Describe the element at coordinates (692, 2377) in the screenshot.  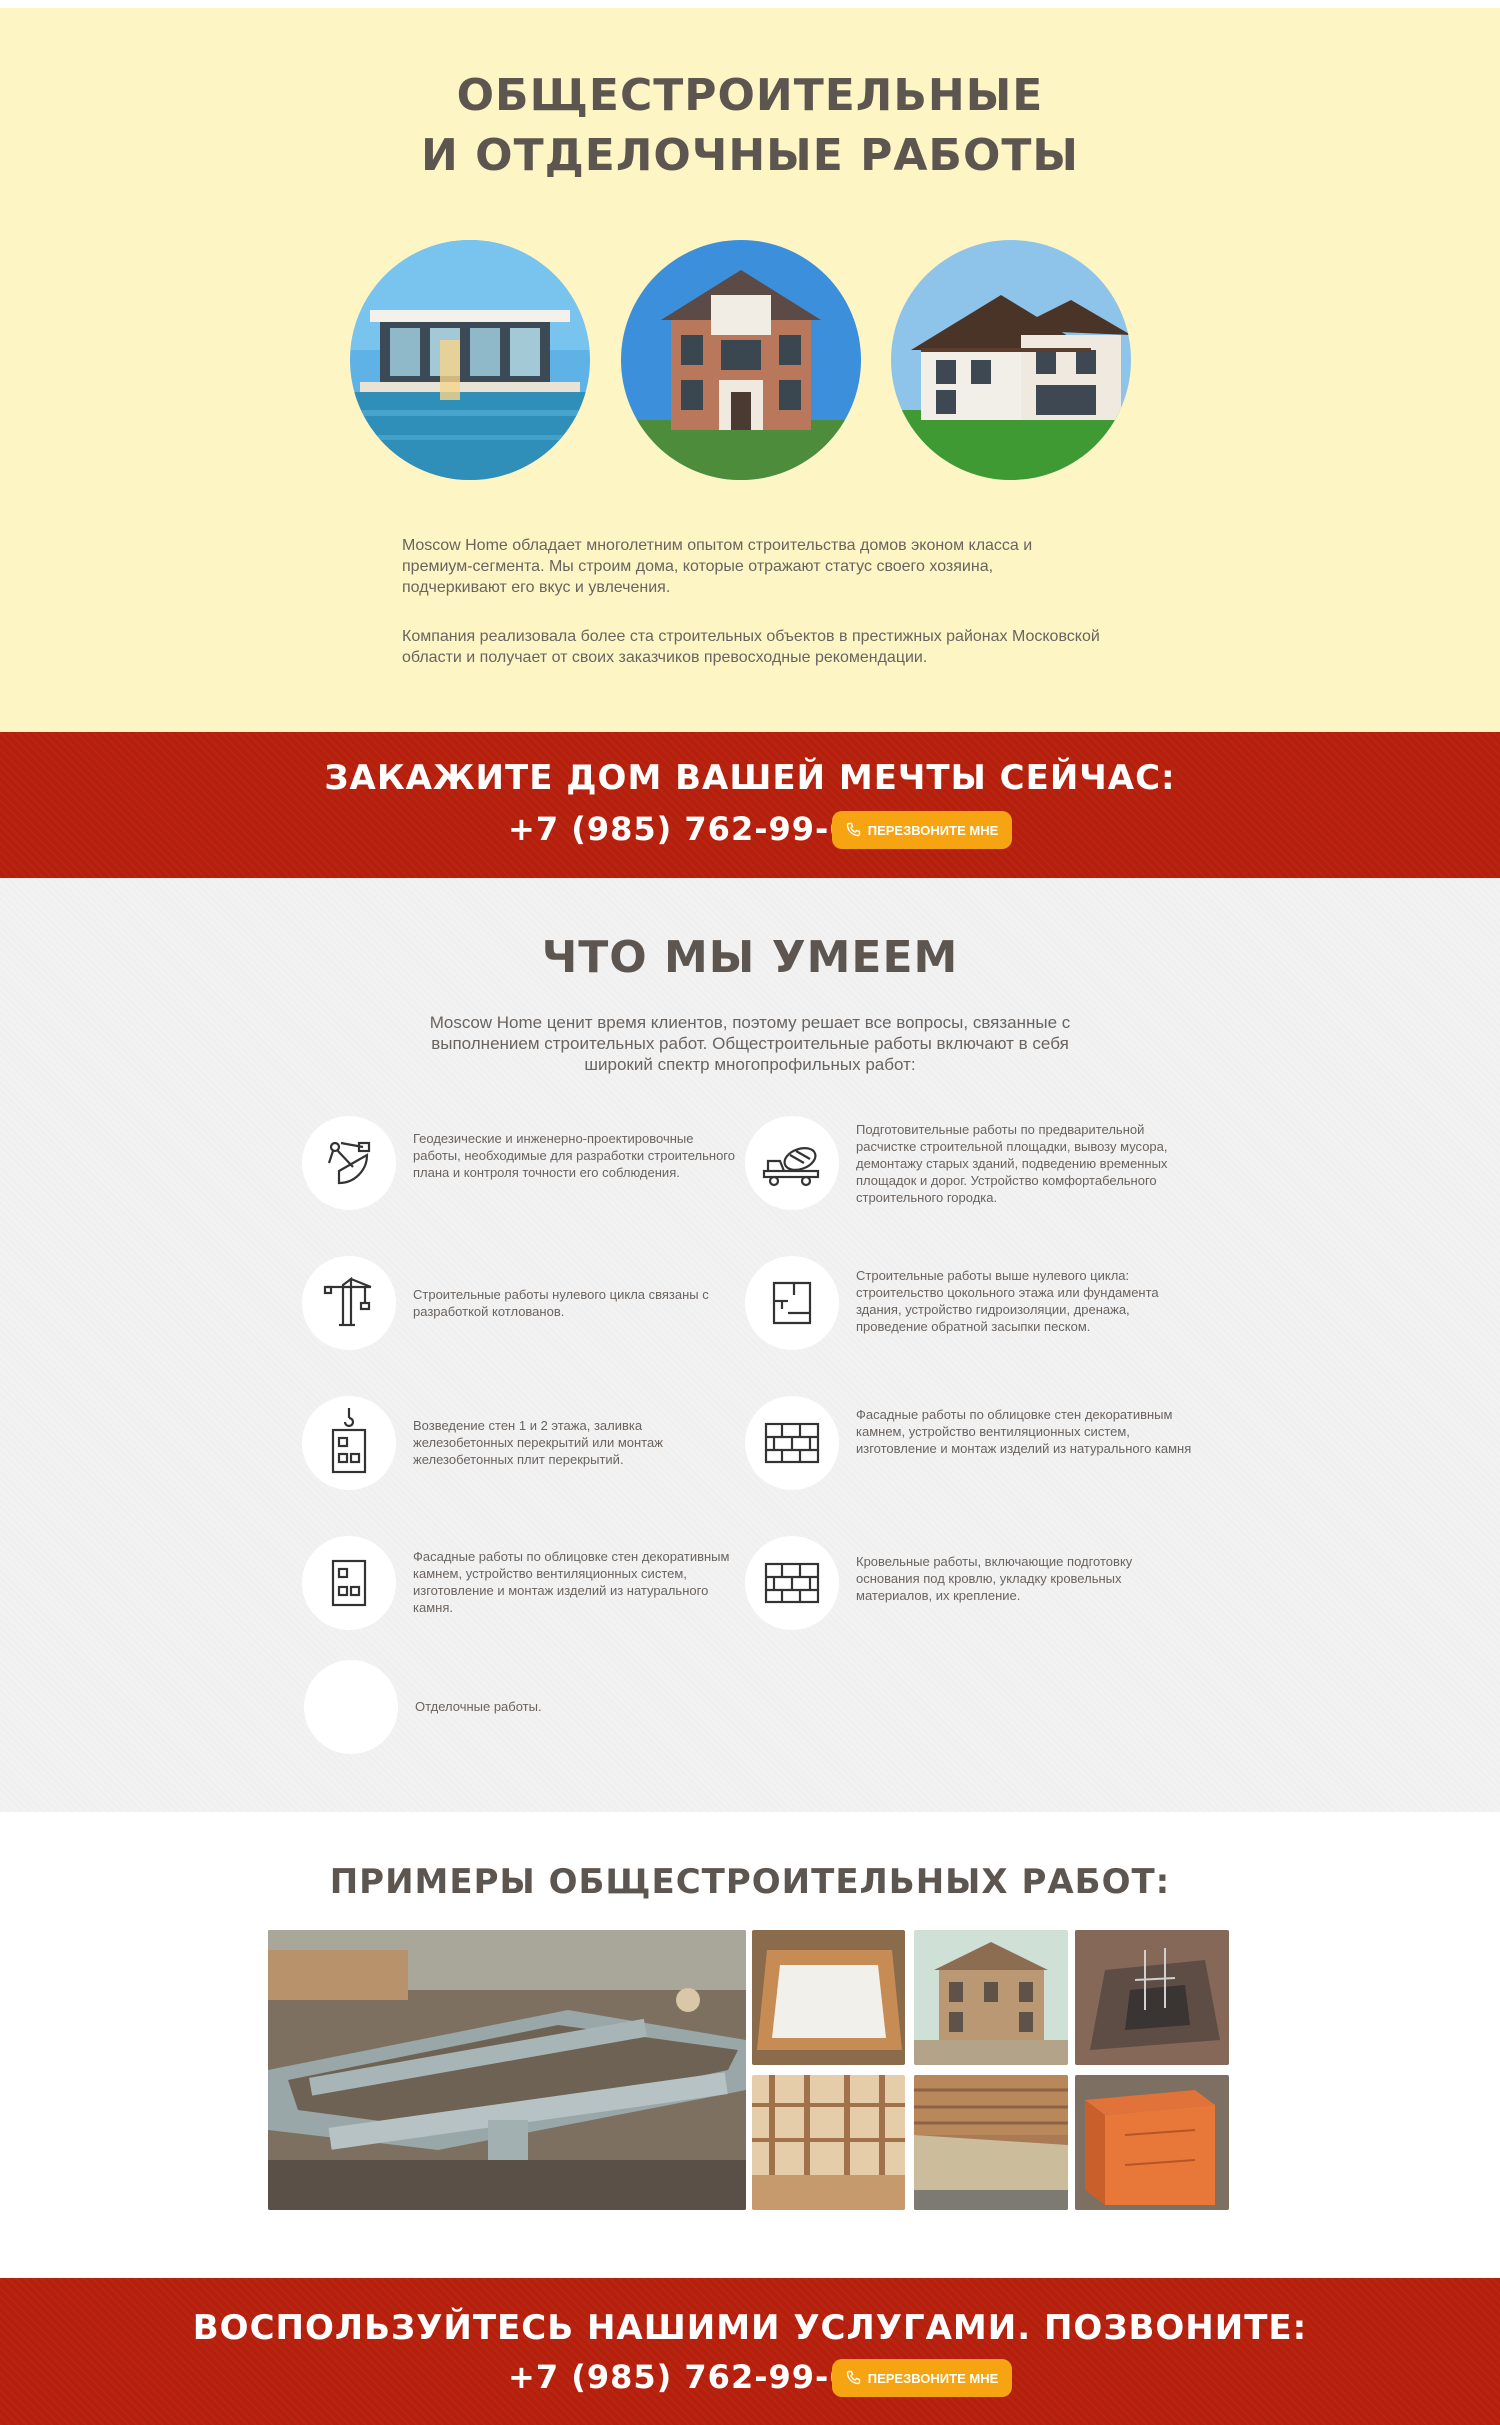
I see `cta-call-phone: +7 (985) 762-99-66` at that location.